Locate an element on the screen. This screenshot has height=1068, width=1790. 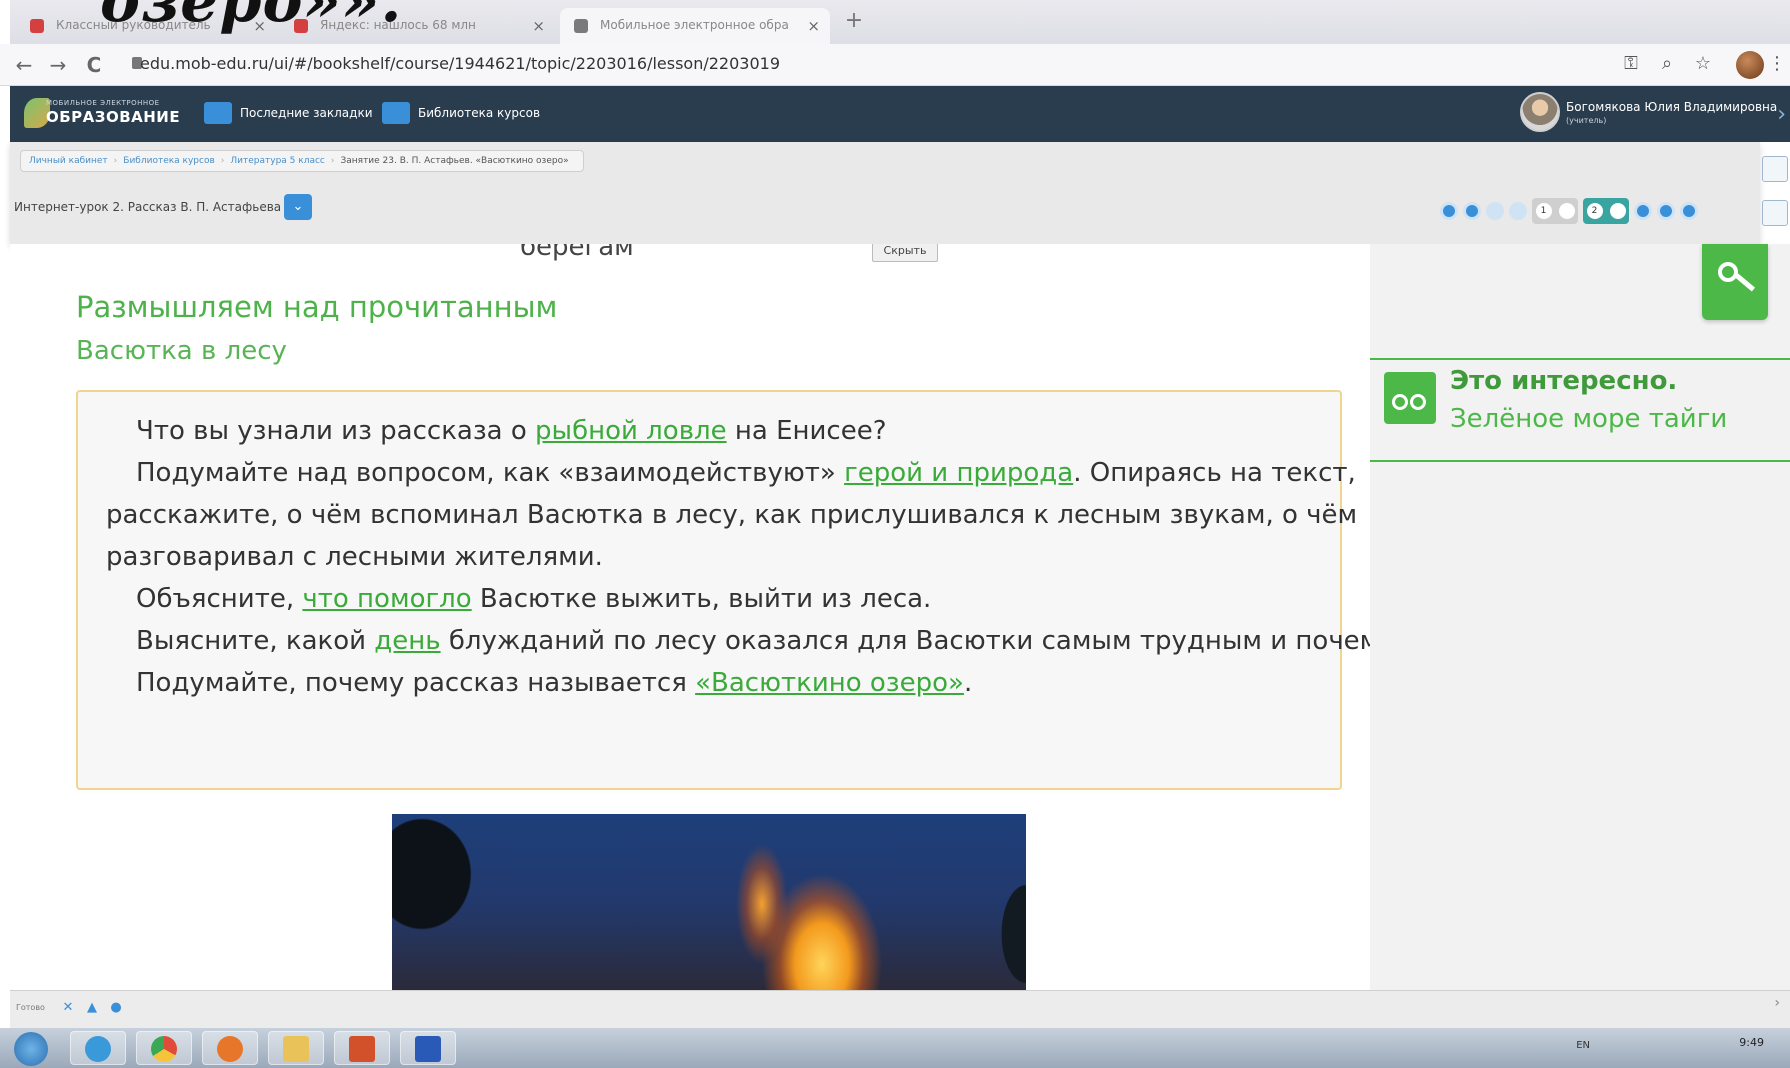
panel-subtitle: Зелёное море тайги is located at coordinates (1588, 419).